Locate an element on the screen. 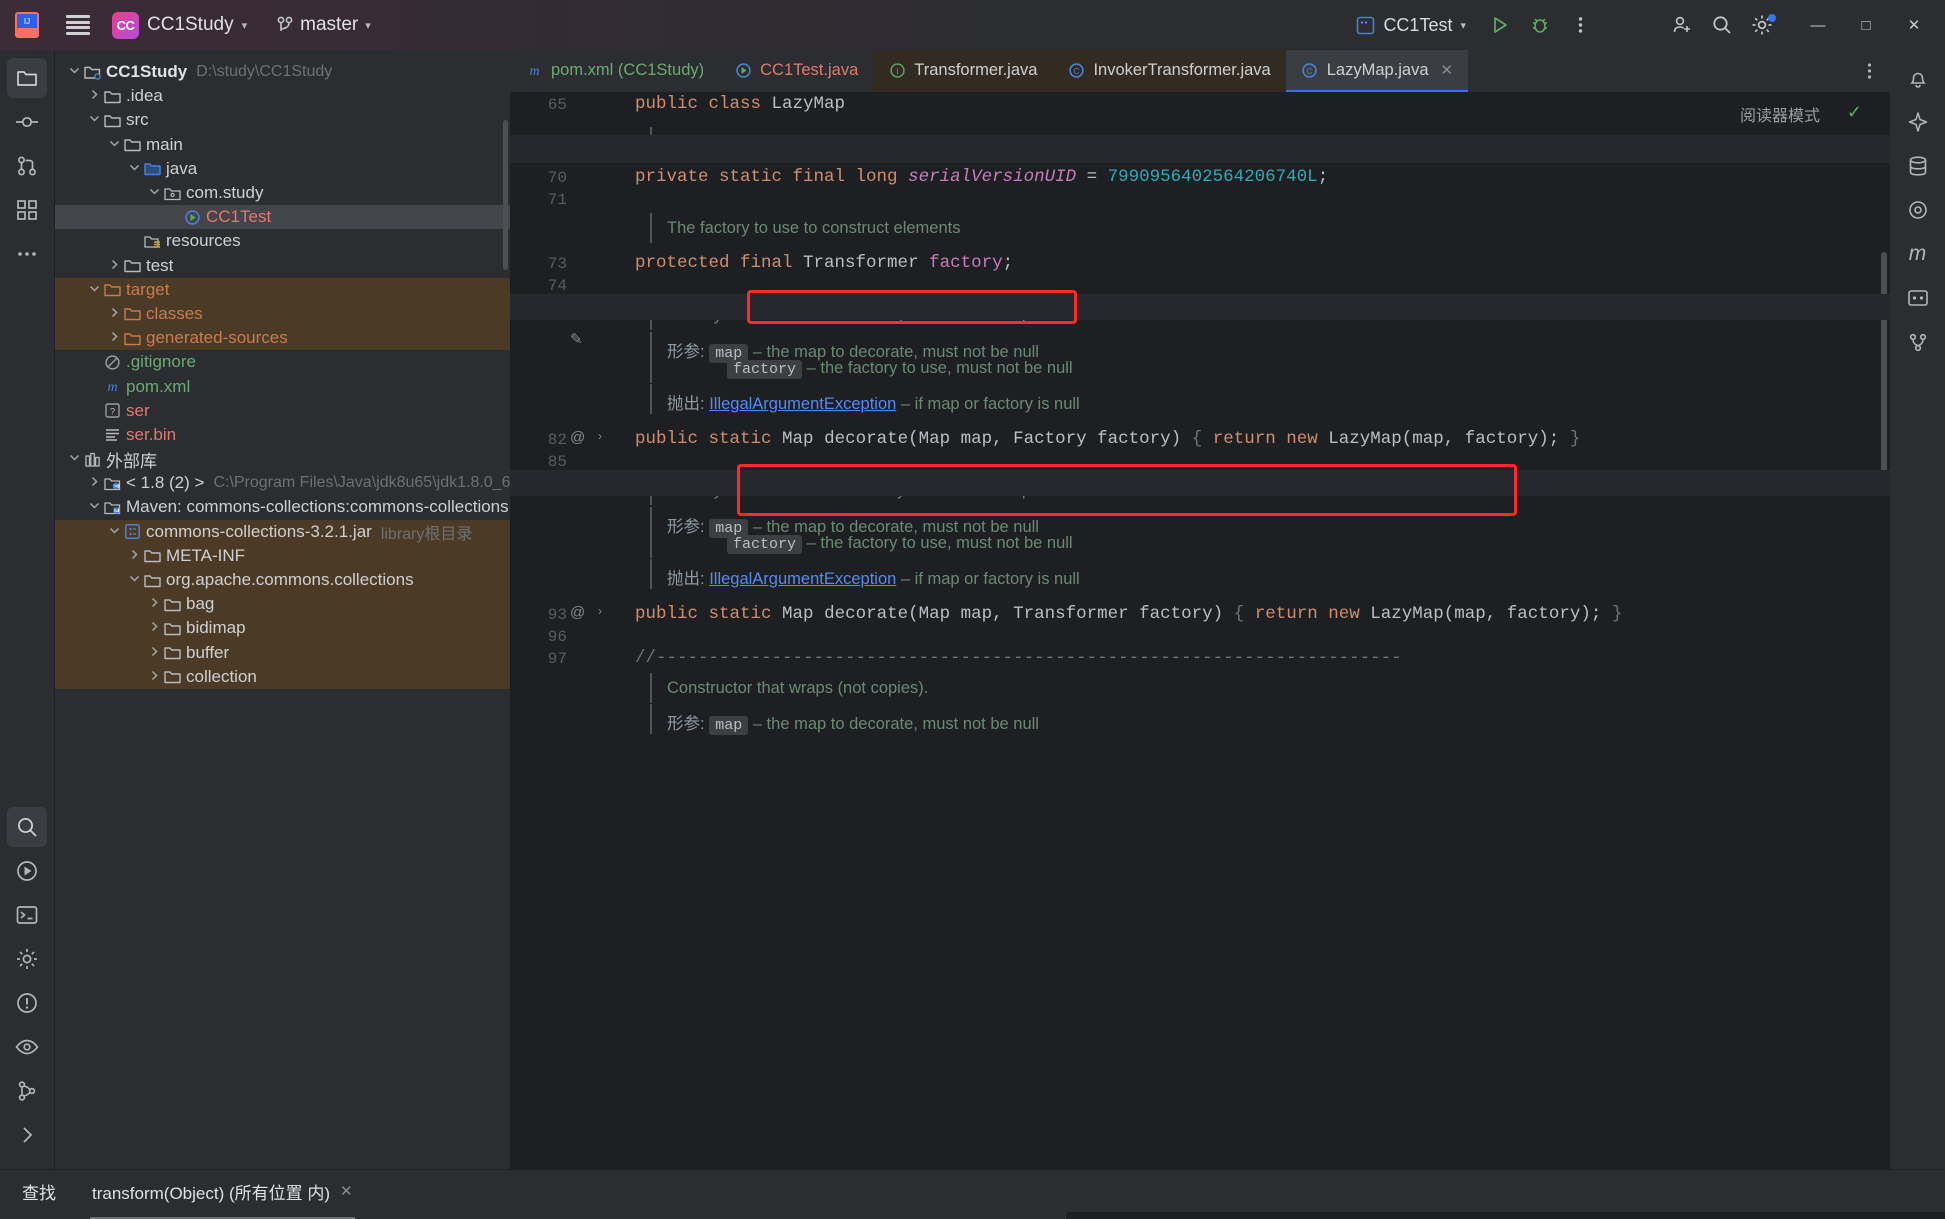 Image resolution: width=1945 pixels, height=1219 pixels. maximize-icon: □ is located at coordinates (1866, 25).